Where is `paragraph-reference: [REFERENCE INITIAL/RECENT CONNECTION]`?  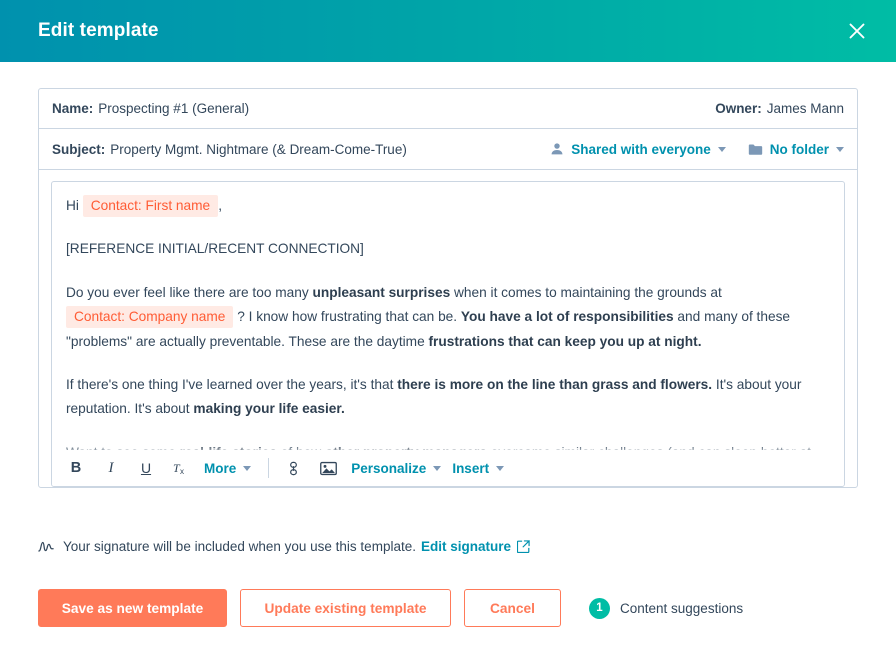 paragraph-reference: [REFERENCE INITIAL/RECENT CONNECTION] is located at coordinates (448, 249).